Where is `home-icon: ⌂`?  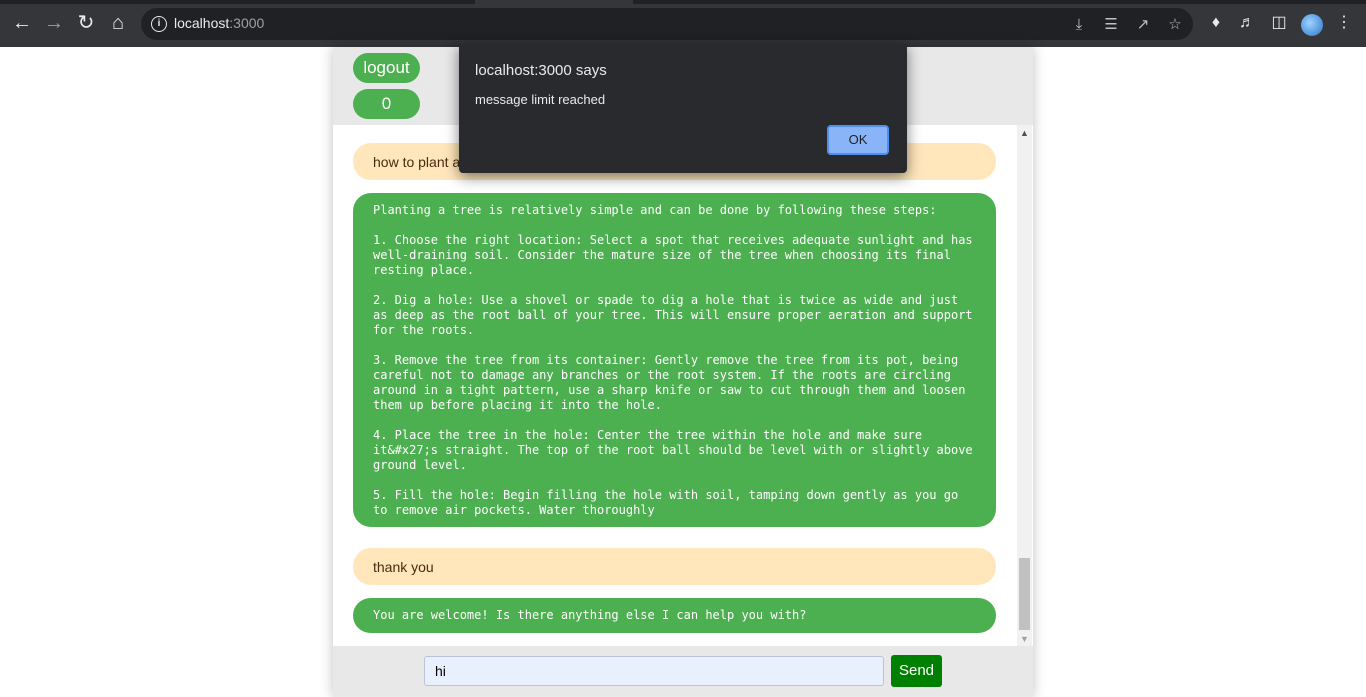 home-icon: ⌂ is located at coordinates (118, 23).